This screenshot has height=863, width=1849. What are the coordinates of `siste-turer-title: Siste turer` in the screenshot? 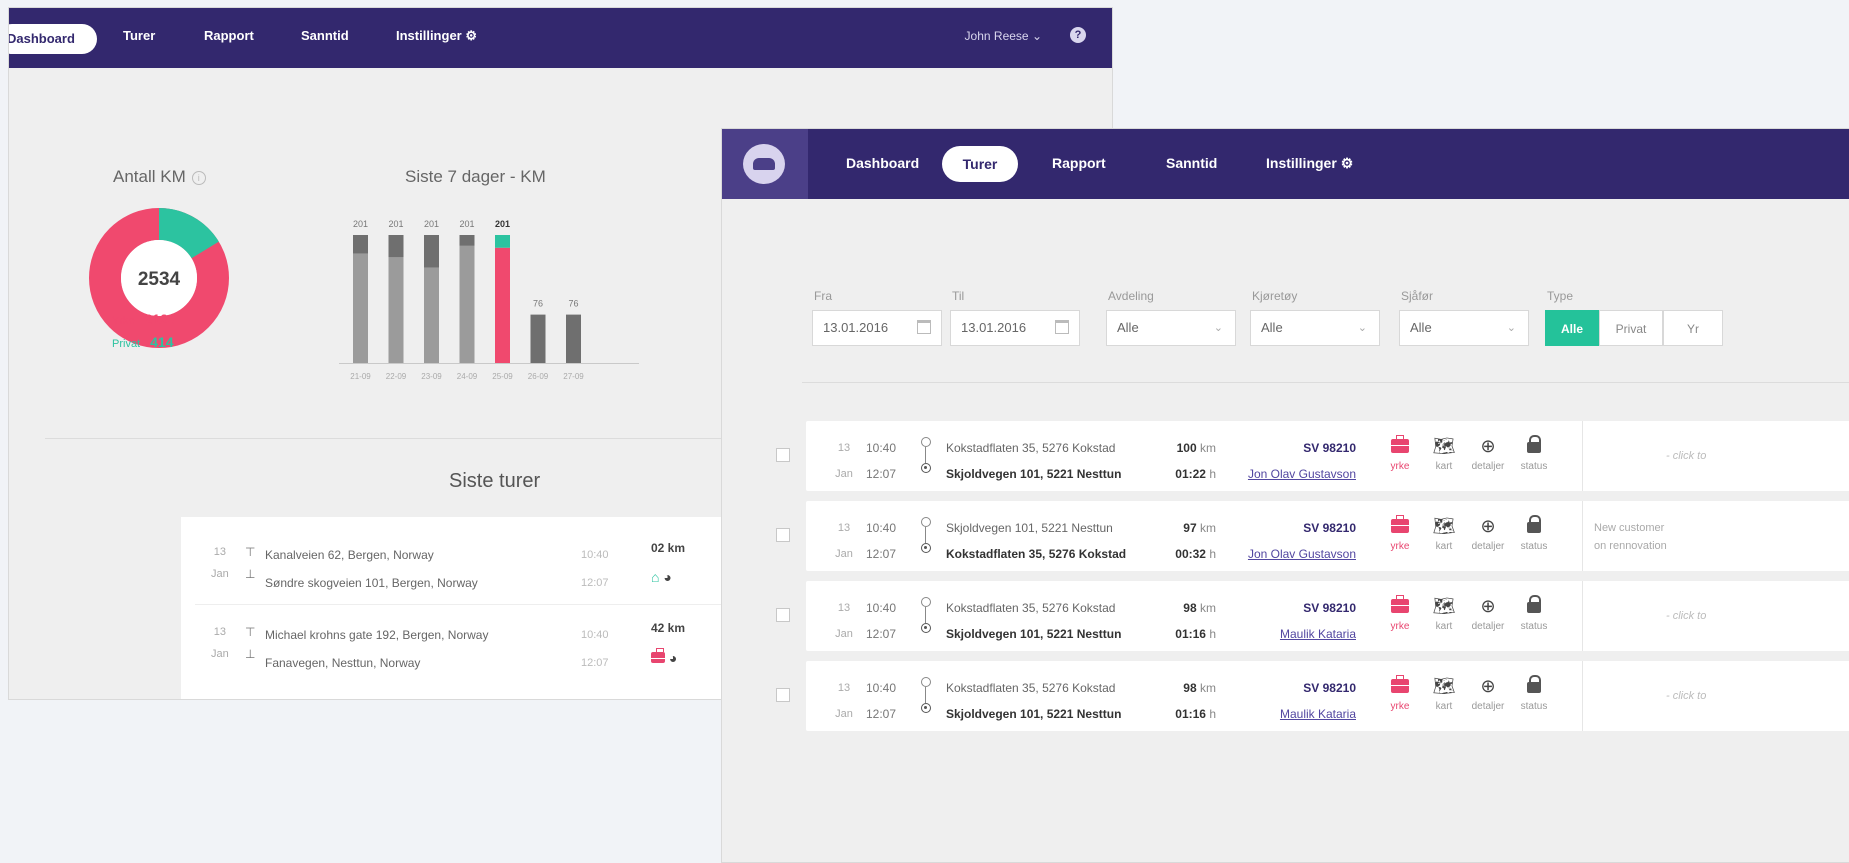 It's located at (495, 481).